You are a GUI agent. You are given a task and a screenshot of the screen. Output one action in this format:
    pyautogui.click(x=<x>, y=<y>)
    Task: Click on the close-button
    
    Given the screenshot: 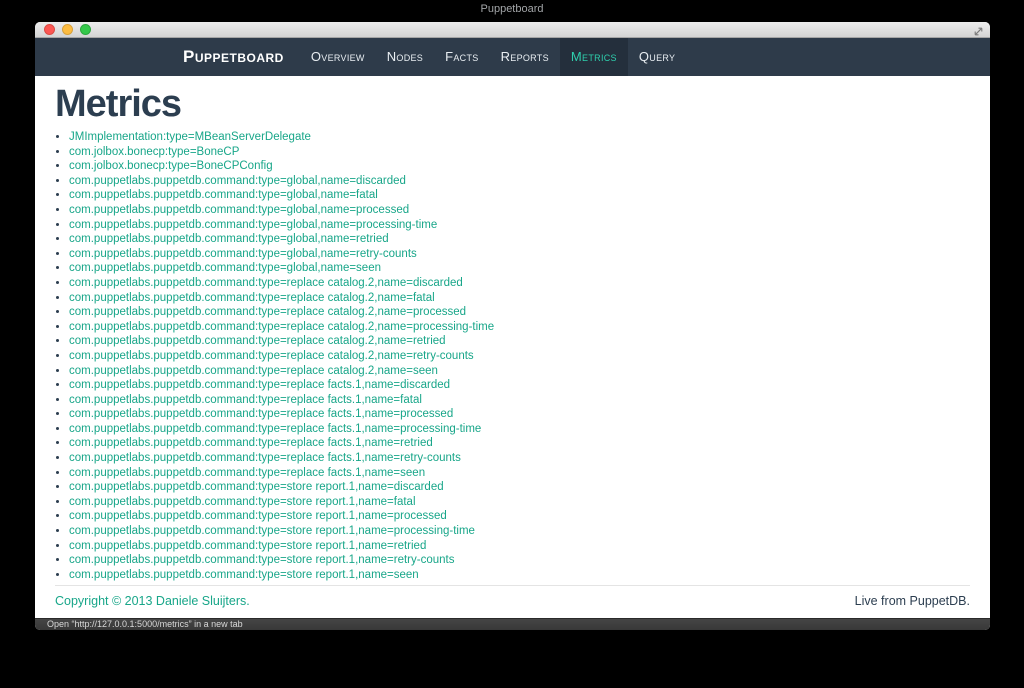 What is the action you would take?
    pyautogui.click(x=49, y=29)
    